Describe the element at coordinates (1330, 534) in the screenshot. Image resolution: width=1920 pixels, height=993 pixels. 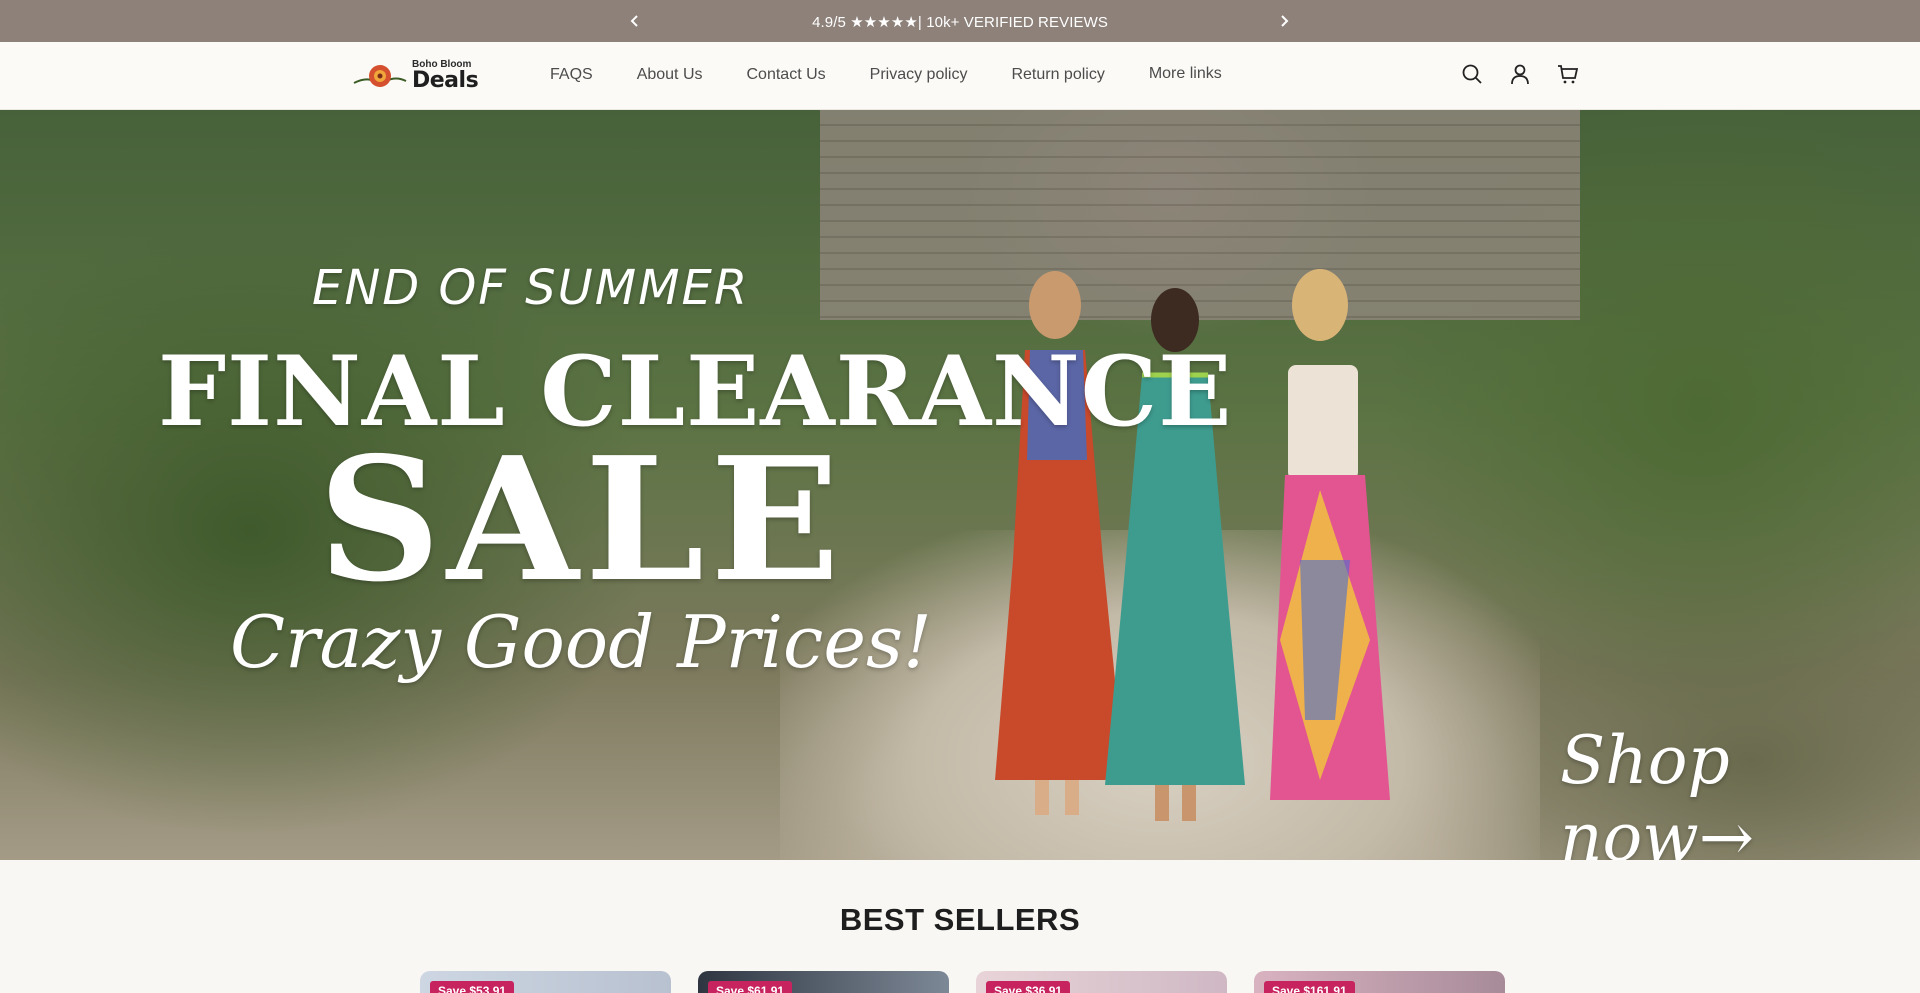
I see `model-image` at that location.